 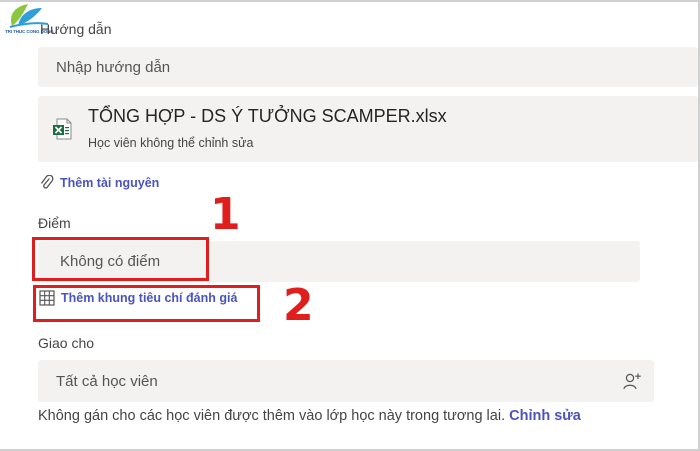 I want to click on add-resource-link: Thêm tài nguyên, so click(x=99, y=183).